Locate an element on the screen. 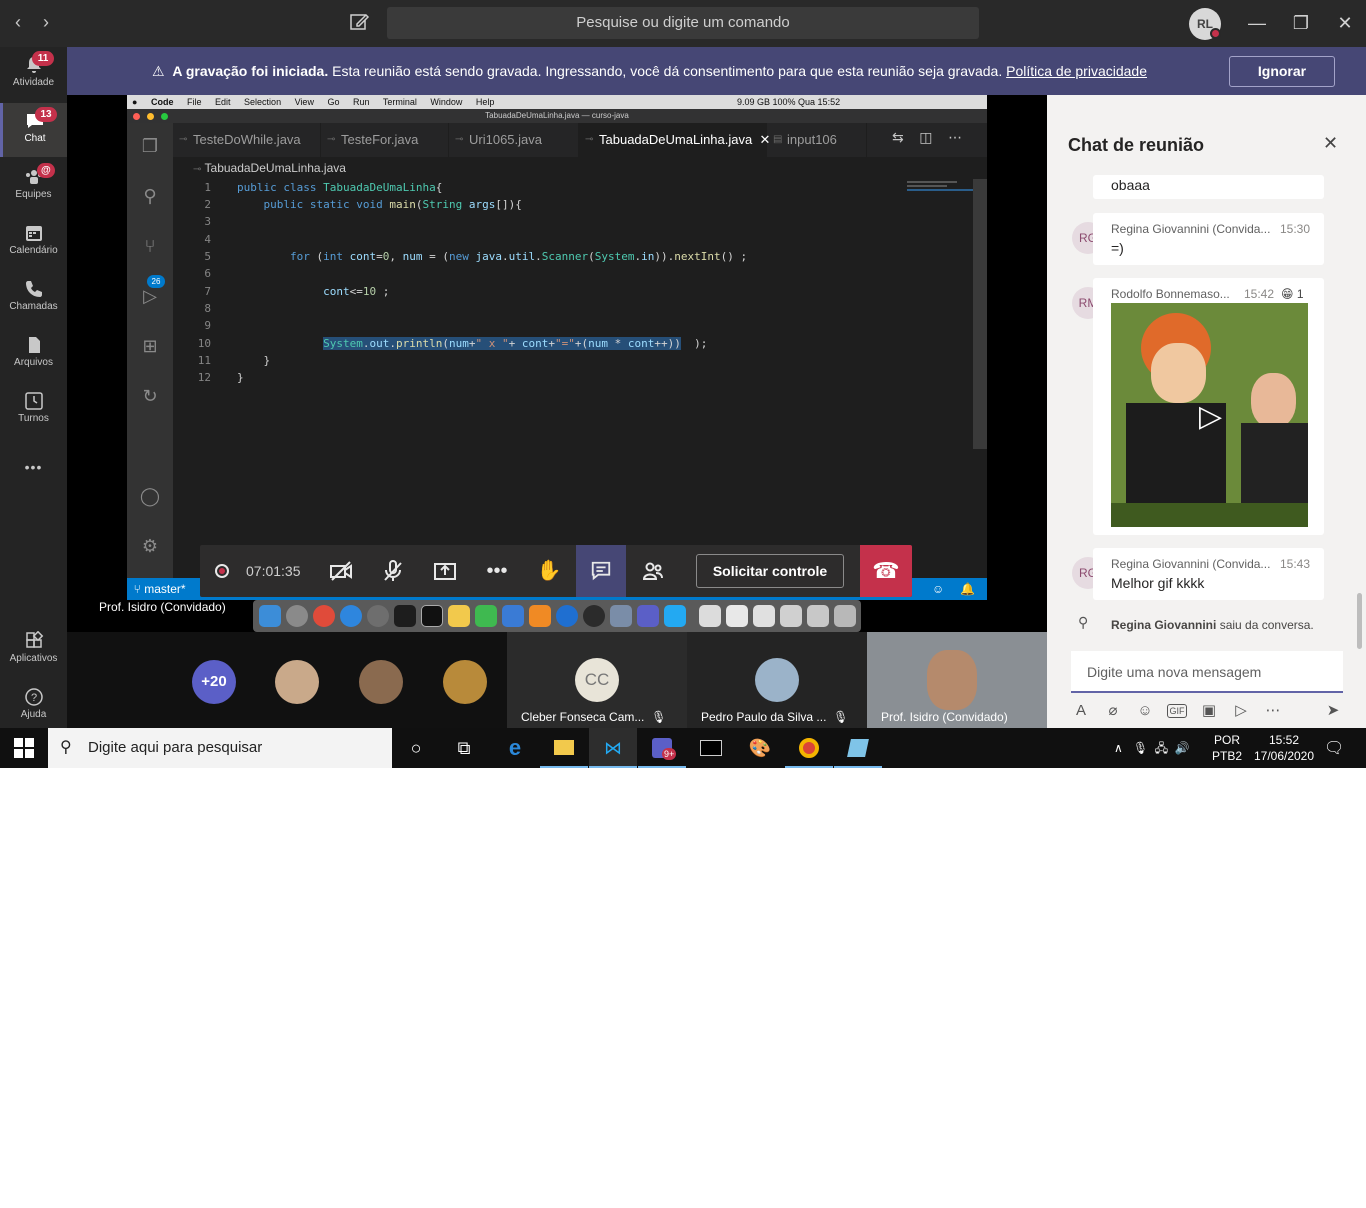  participant-tile: Pedro Paulo da Silva ... 🎙 is located at coordinates (777, 680).